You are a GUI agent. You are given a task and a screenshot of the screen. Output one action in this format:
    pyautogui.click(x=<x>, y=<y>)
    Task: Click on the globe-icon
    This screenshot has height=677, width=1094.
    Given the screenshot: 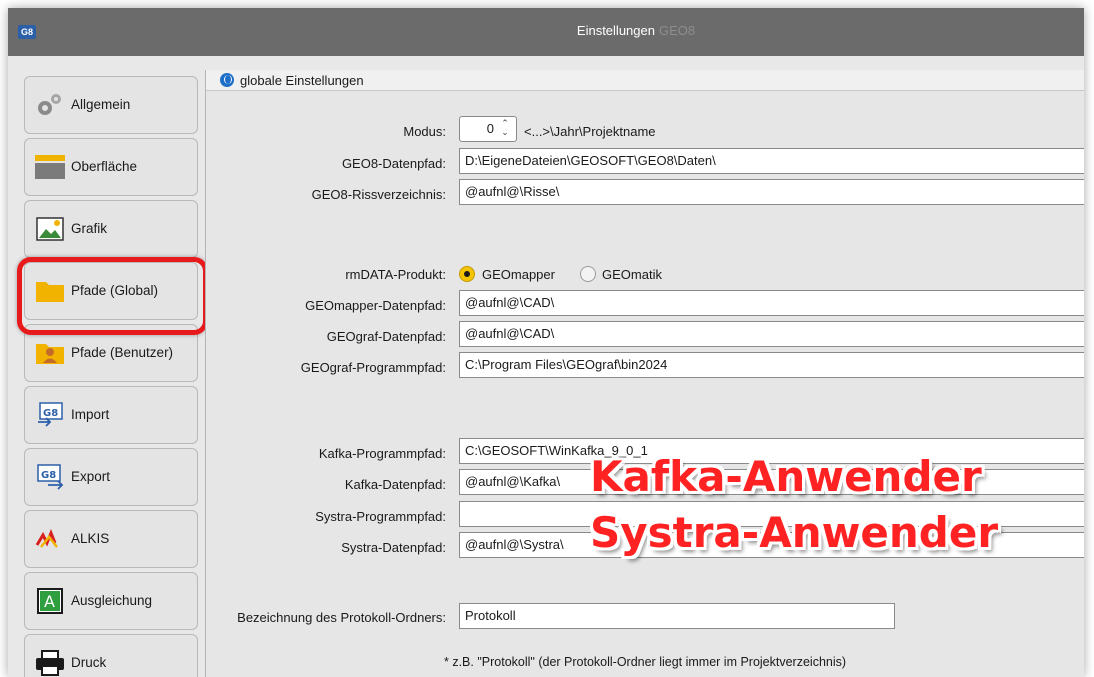 What is the action you would take?
    pyautogui.click(x=227, y=80)
    